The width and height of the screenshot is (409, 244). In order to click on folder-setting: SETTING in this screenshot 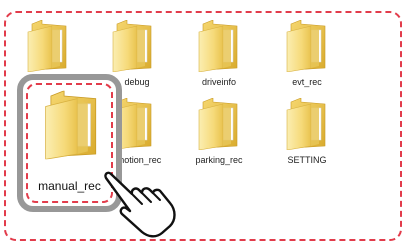, I will do `click(307, 135)`.